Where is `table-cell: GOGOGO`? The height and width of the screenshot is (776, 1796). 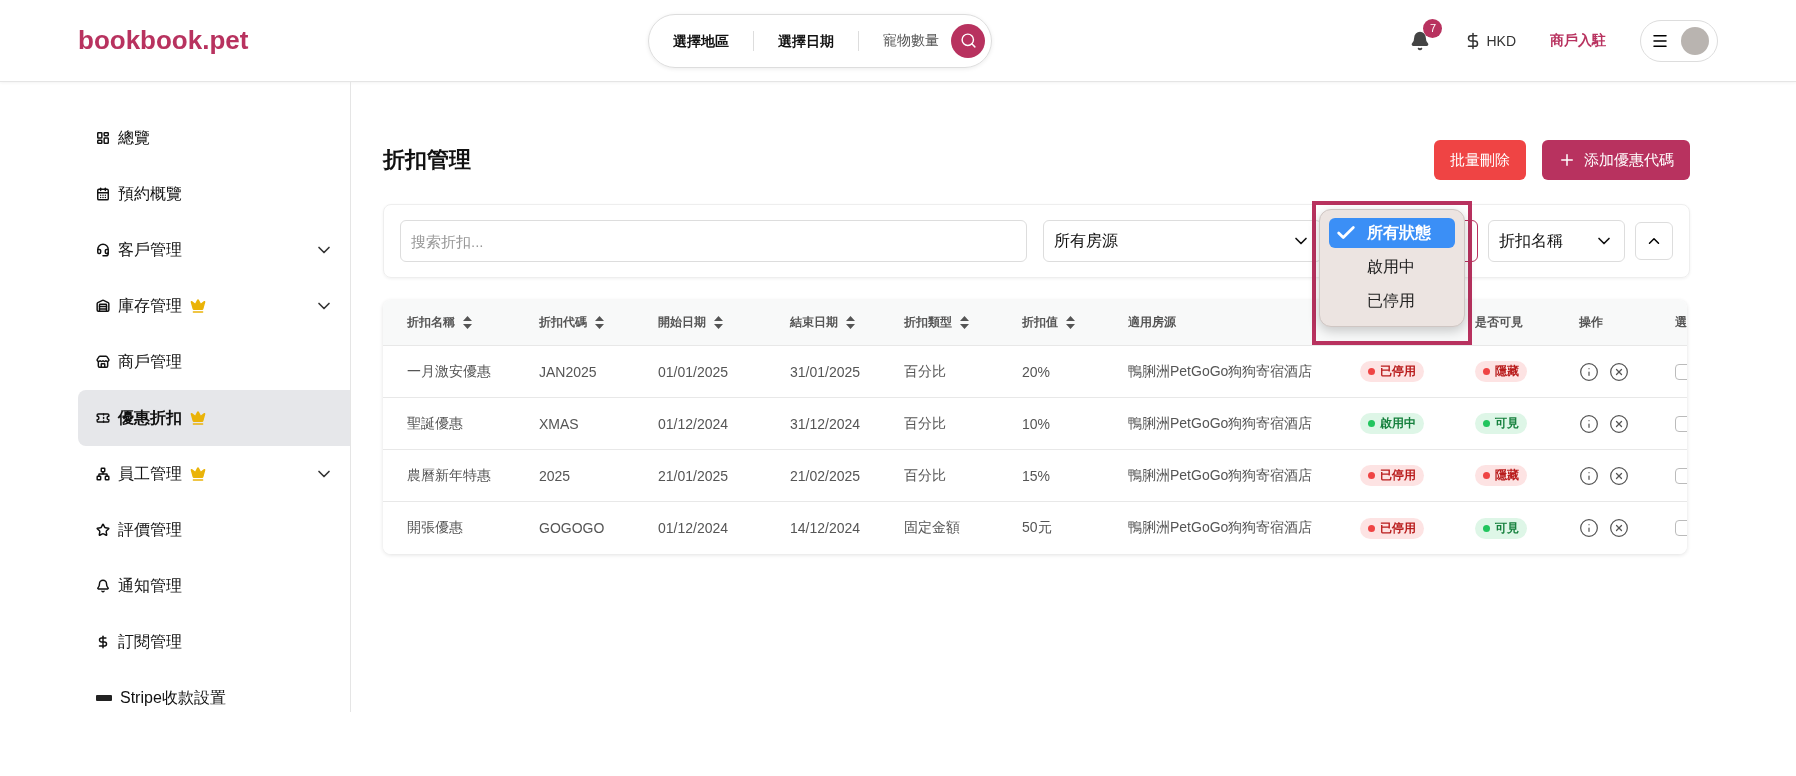
table-cell: GOGOGO is located at coordinates (572, 528).